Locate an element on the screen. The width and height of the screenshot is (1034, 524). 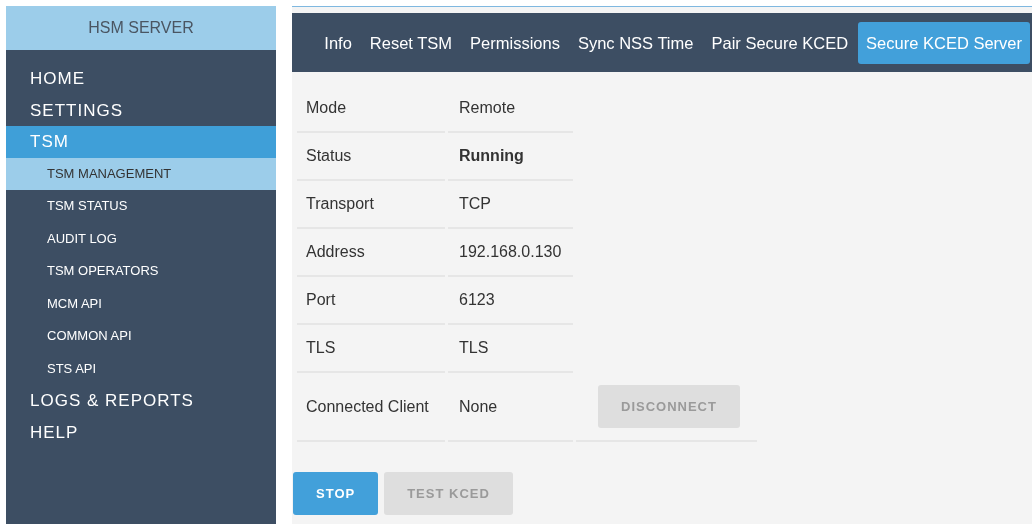
nav-subitem: TSM MANAGEMENT is located at coordinates (141, 173).